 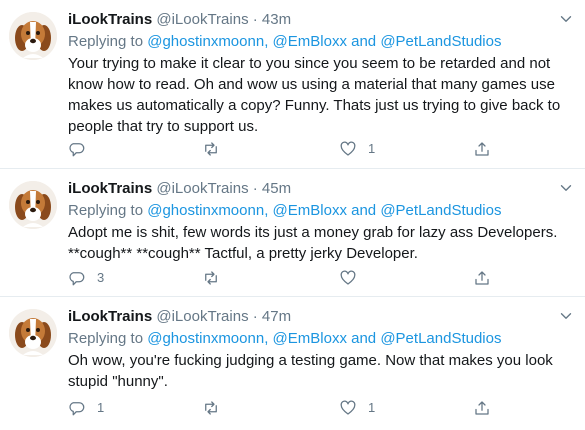 What do you see at coordinates (276, 188) in the screenshot?
I see `tweet-time: 45m` at bounding box center [276, 188].